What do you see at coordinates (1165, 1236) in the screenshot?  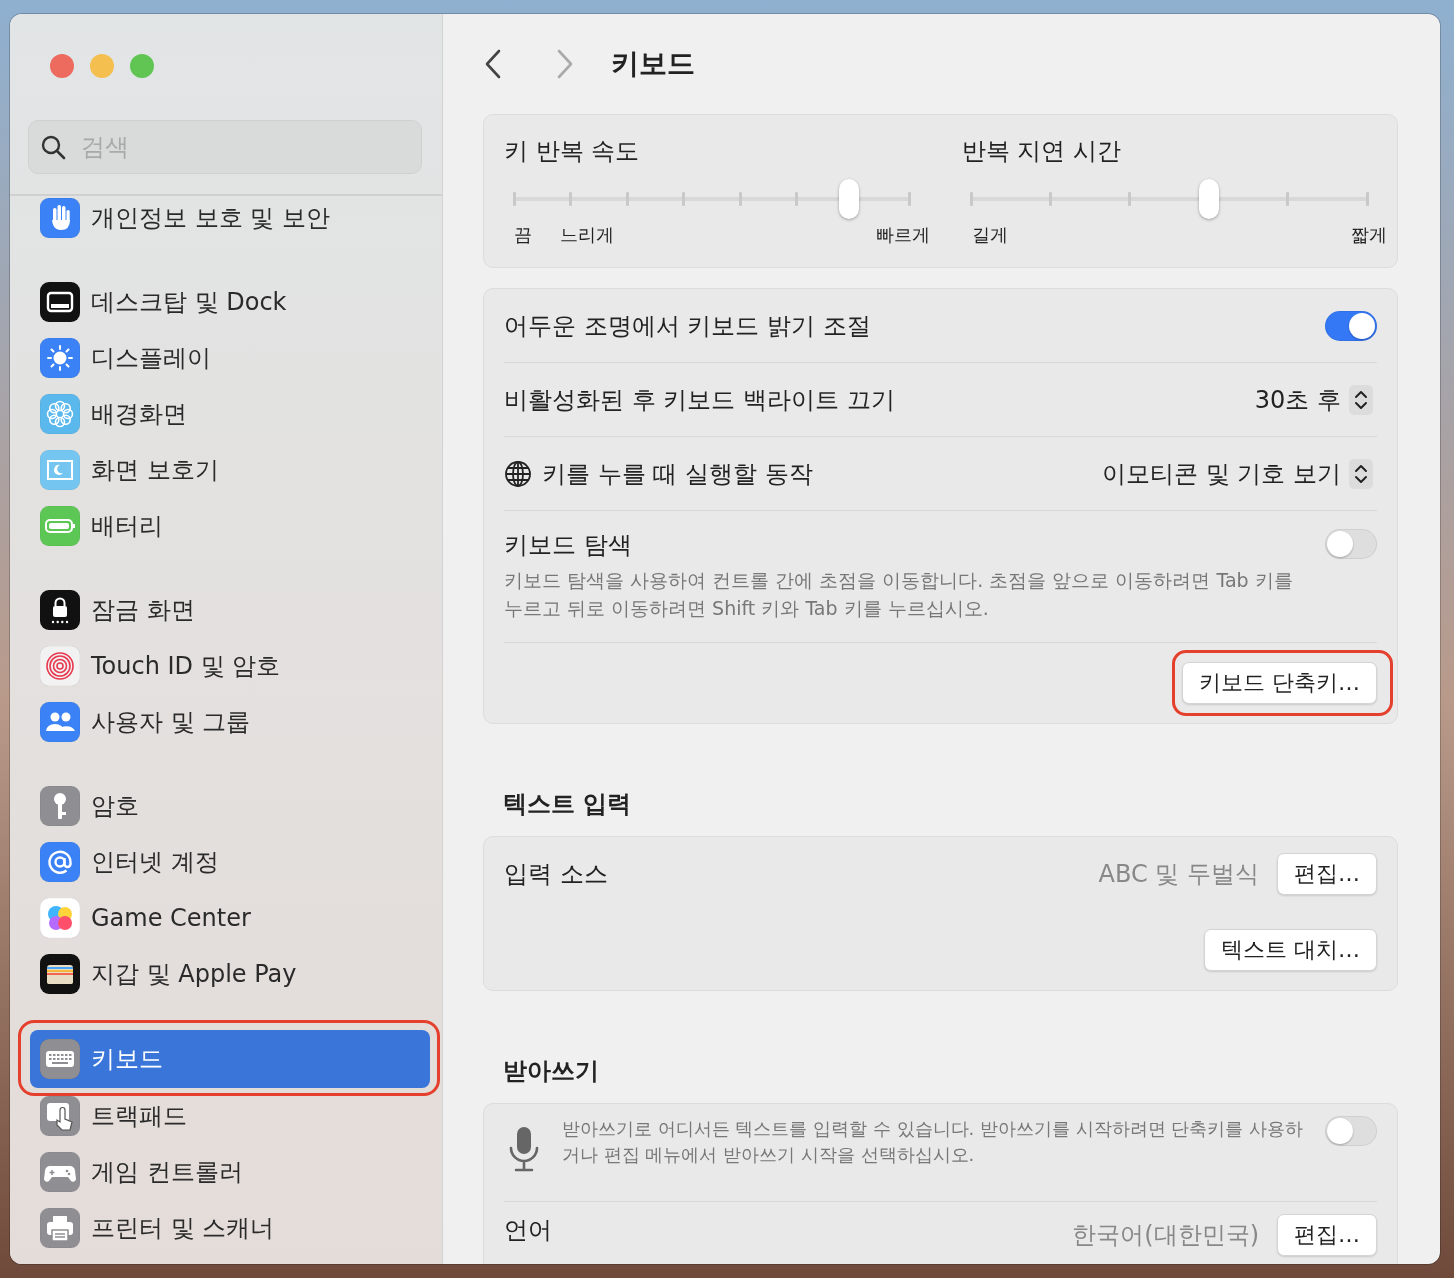 I see `setting-value: 한국어(대한민국)` at bounding box center [1165, 1236].